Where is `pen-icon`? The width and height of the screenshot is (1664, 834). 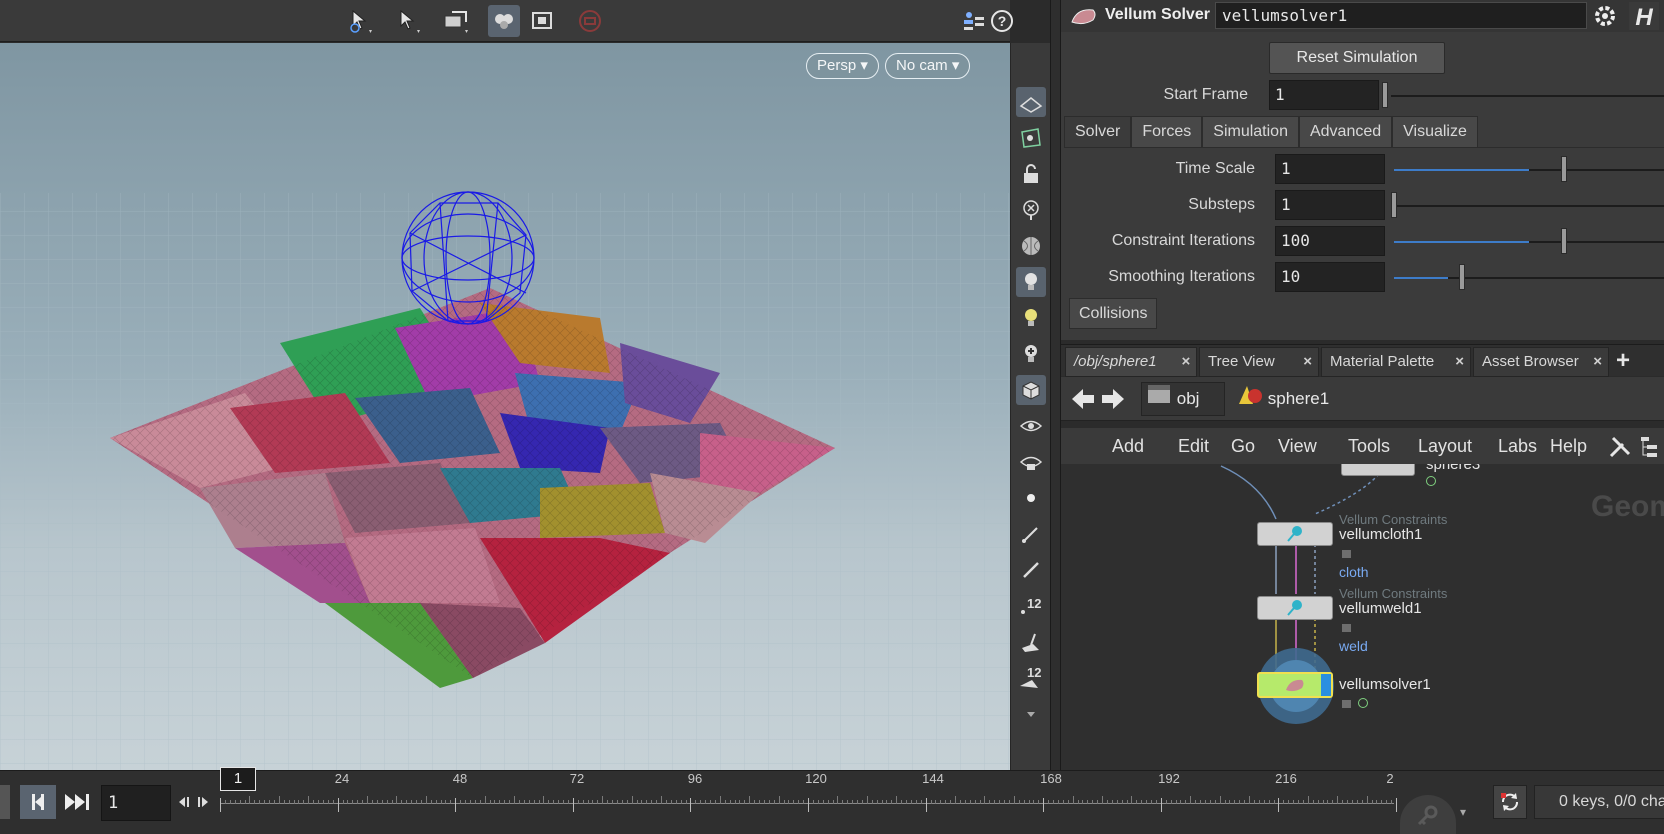 pen-icon is located at coordinates (1031, 570).